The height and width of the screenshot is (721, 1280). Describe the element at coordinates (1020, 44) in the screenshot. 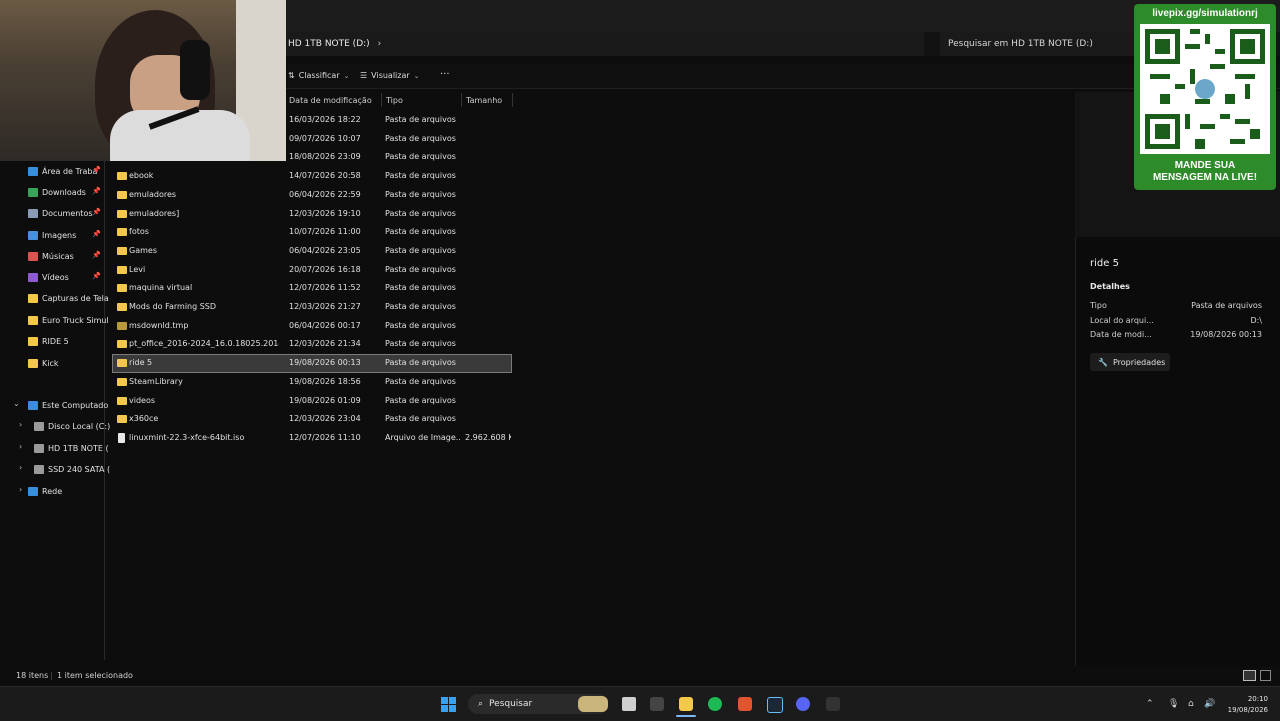

I see `search-placeholder: Pesquisar em HD 1TB NOTE (D:)` at that location.